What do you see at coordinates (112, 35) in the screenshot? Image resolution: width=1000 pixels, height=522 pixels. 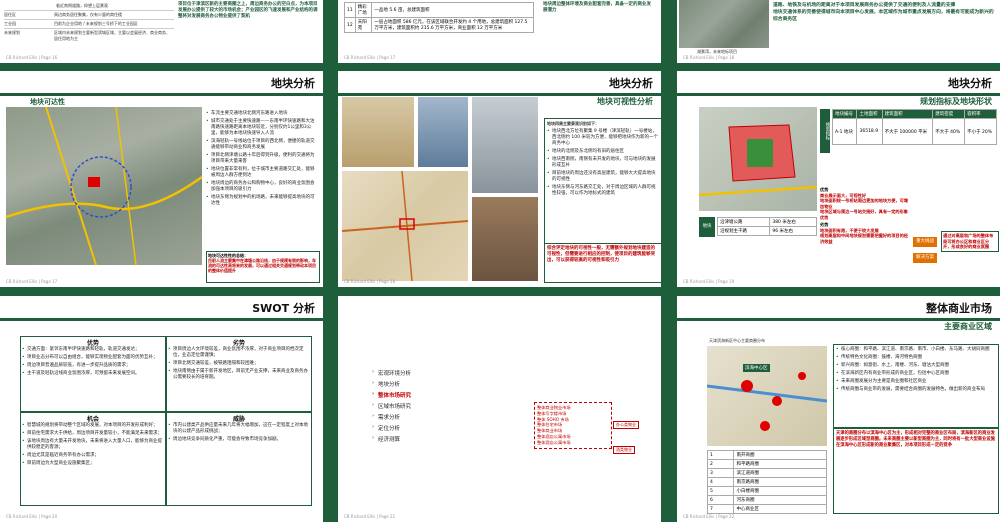 I see `row-3-text: 区域内未来规划主要新型滨城区域，主要以会展经济、商业商务、居住用地为主` at bounding box center [112, 35].